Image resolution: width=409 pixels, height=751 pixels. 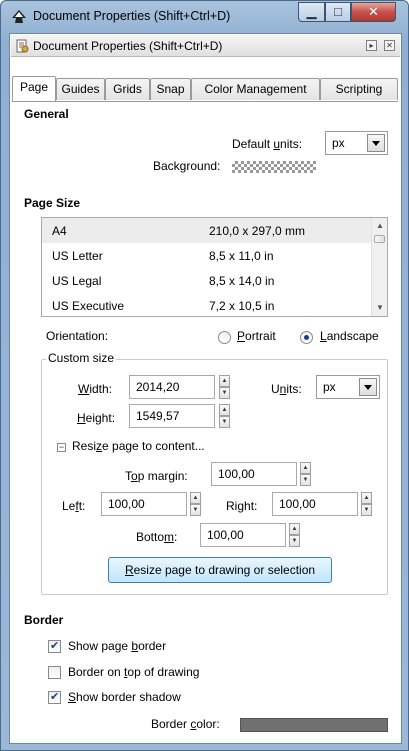 I want to click on units-label-rest: its:, so click(x=294, y=389).